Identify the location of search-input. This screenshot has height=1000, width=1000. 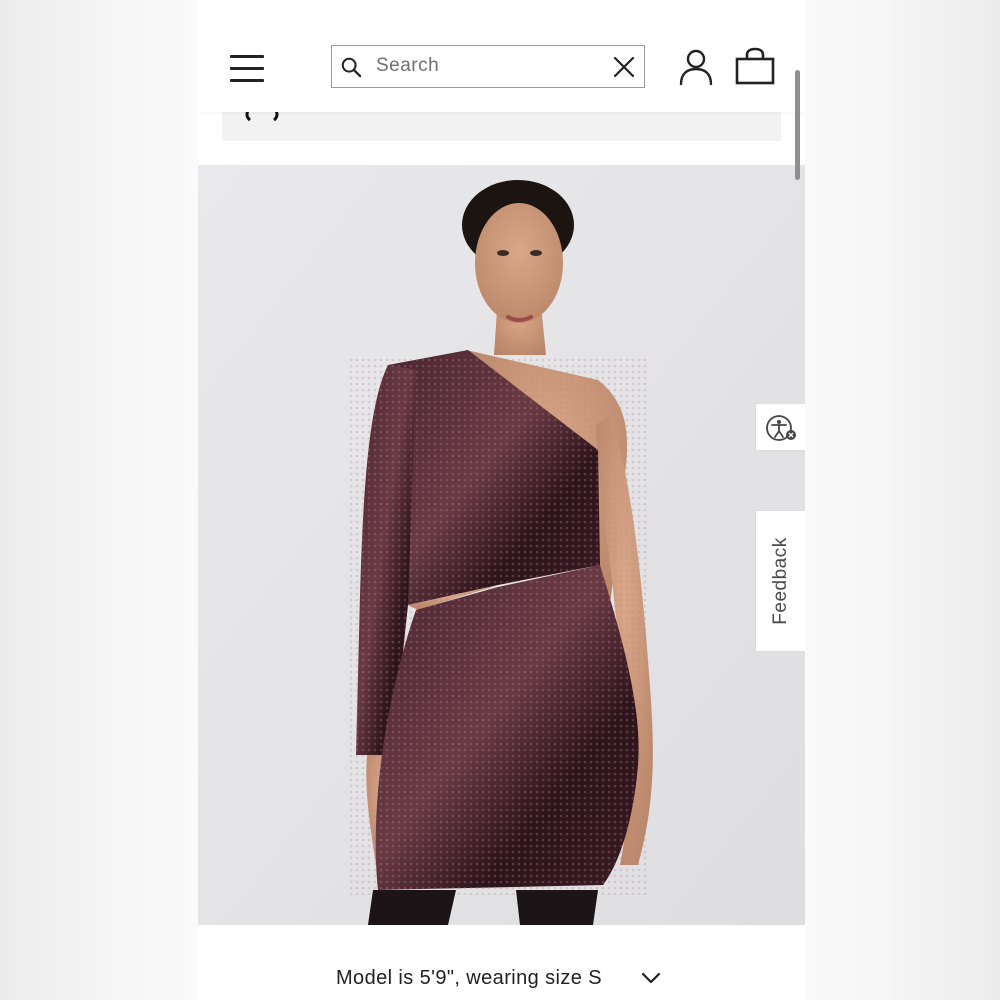
(486, 66).